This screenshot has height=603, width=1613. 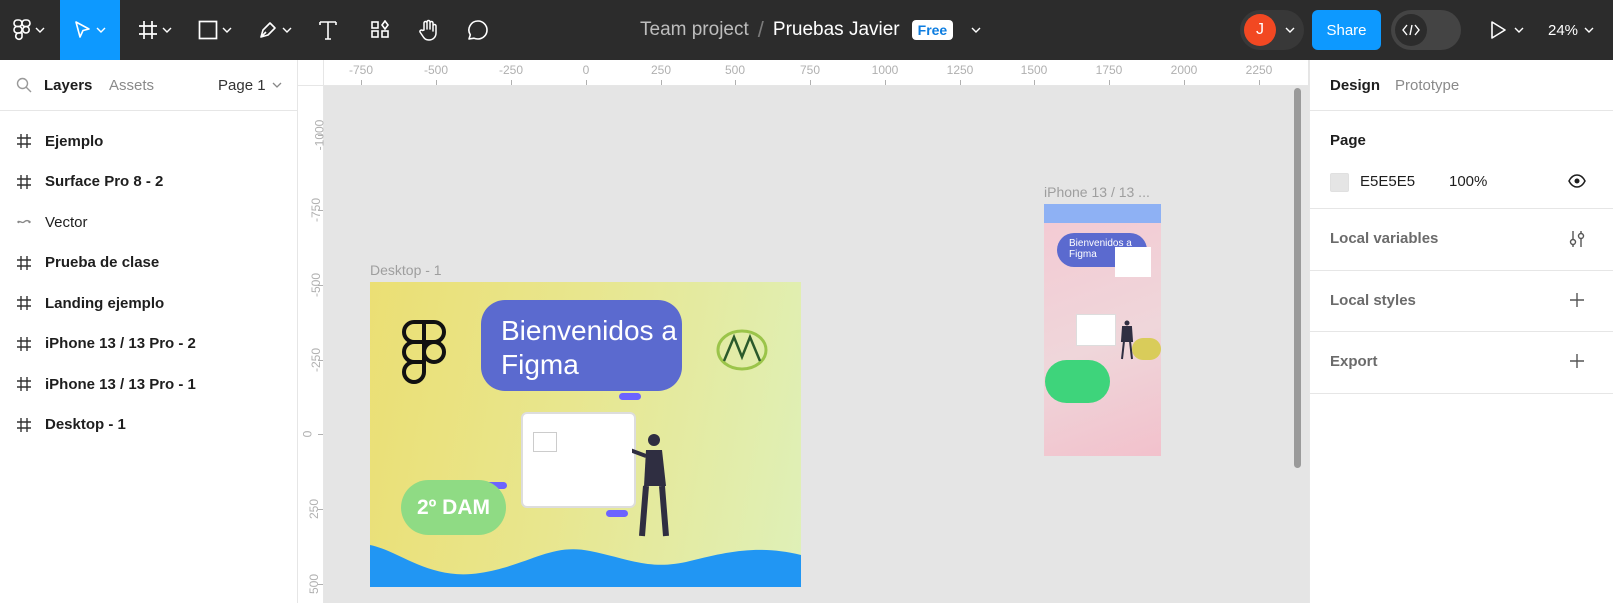 I want to click on layer-item: iPhone 13 / 13 Pro - 2, so click(x=148, y=344).